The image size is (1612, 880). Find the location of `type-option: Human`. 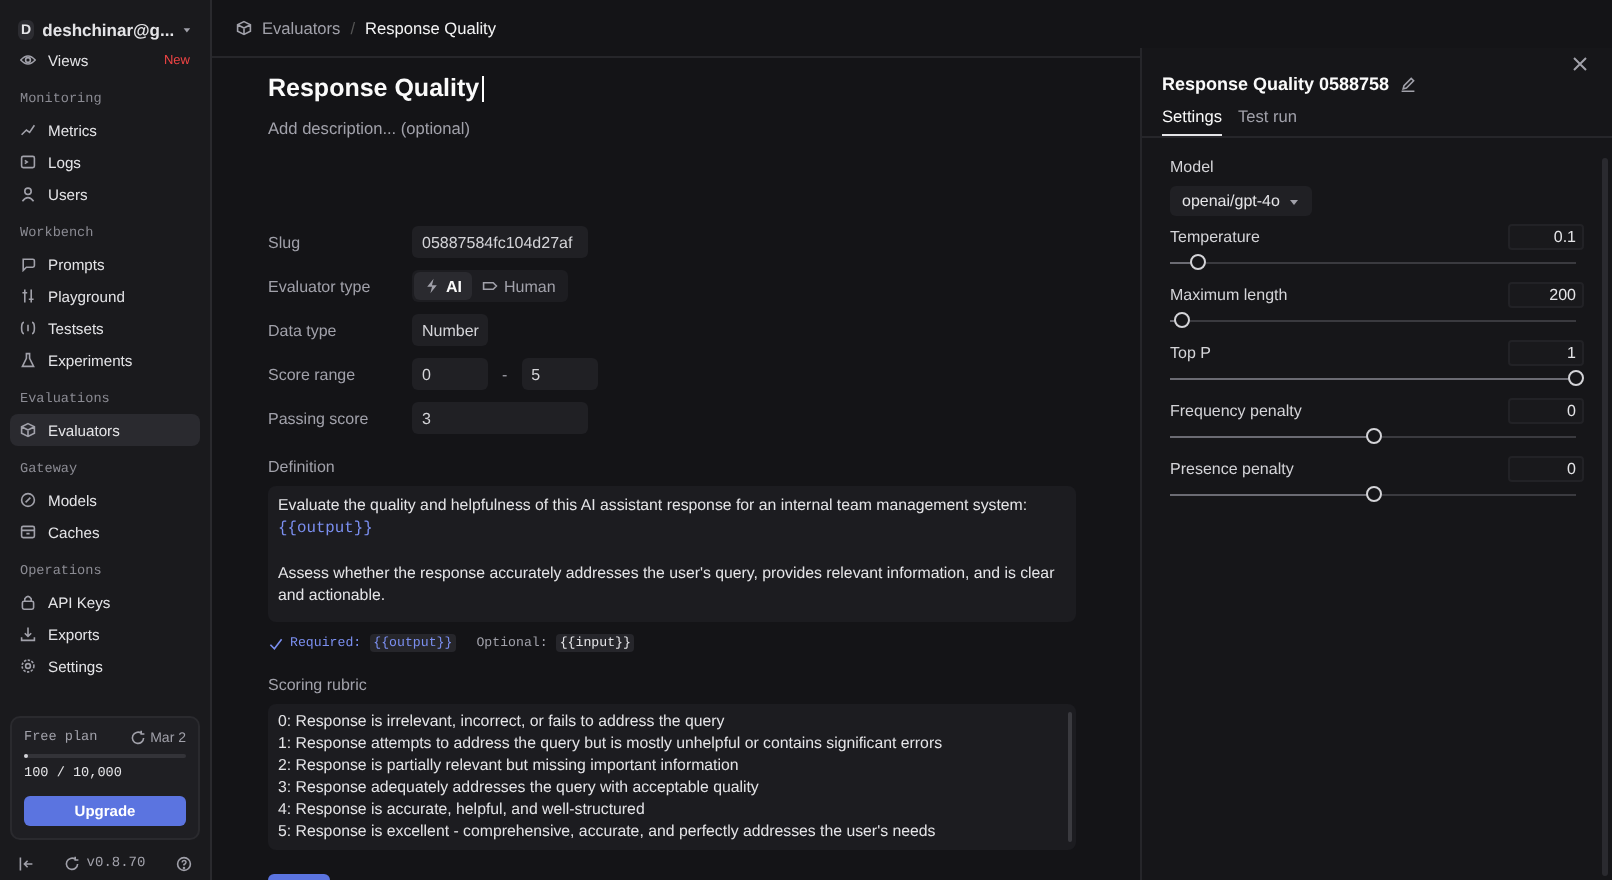

type-option: Human is located at coordinates (519, 286).